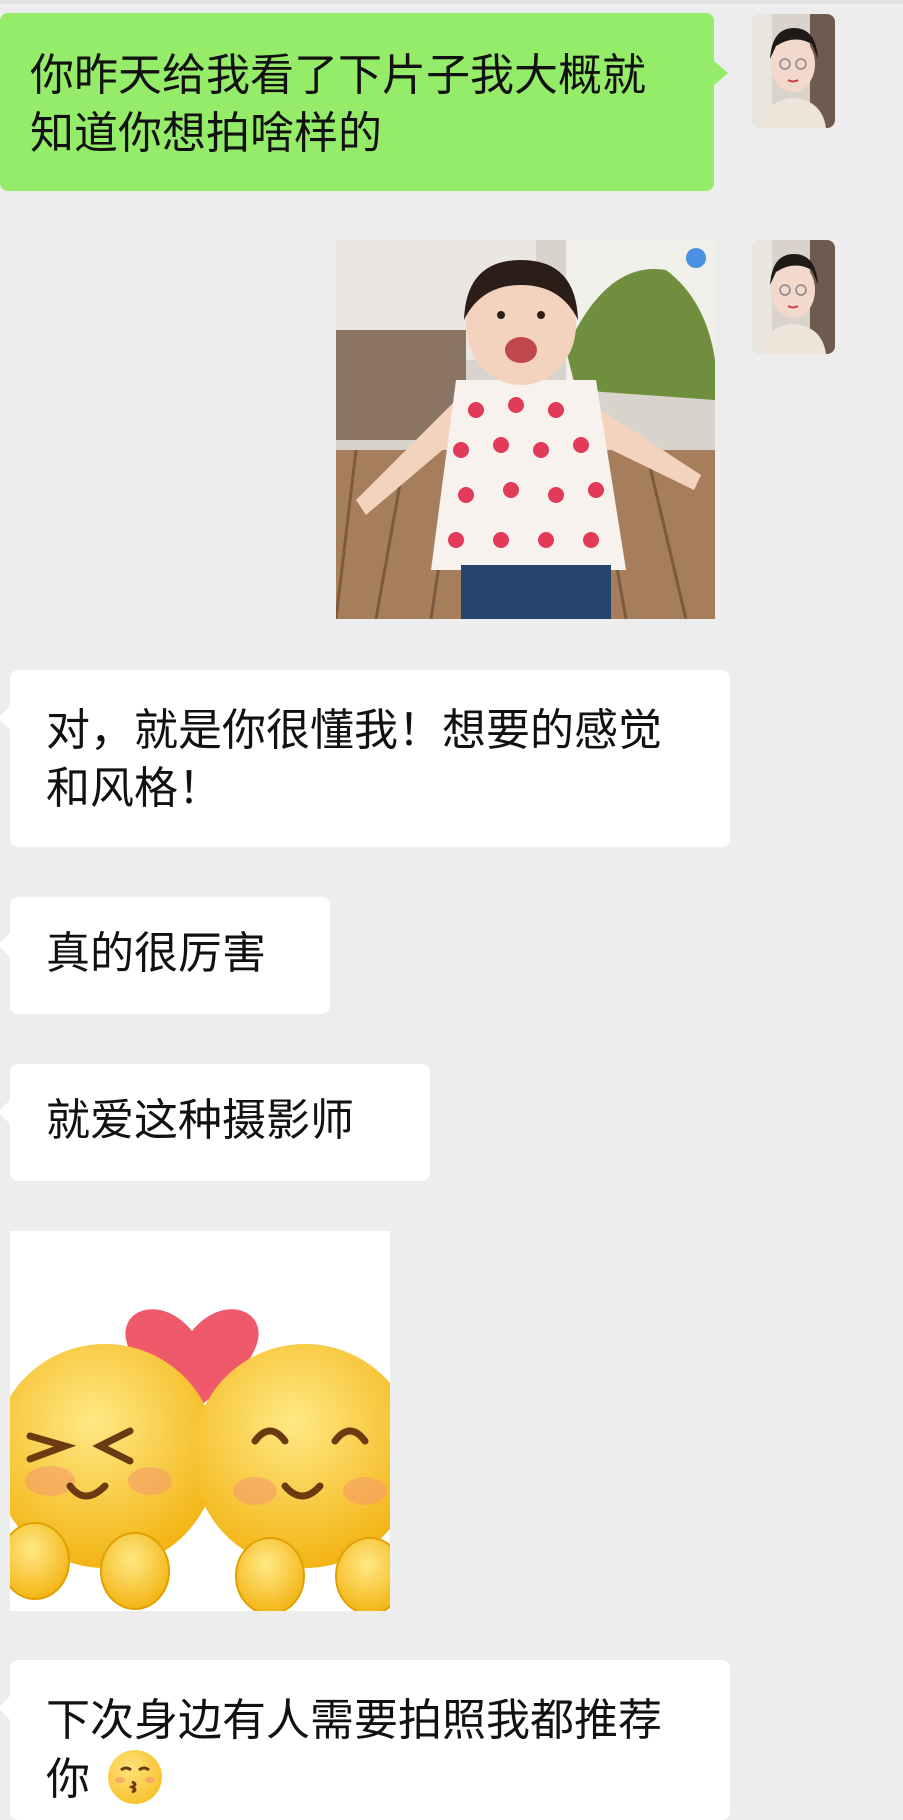 The image size is (903, 1820). What do you see at coordinates (451, 2) in the screenshot?
I see `top-divider` at bounding box center [451, 2].